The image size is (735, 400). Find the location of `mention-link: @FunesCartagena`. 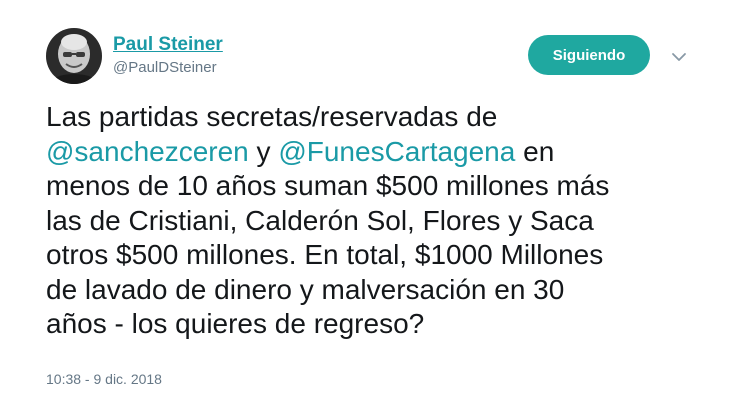

mention-link: @FunesCartagena is located at coordinates (396, 151).